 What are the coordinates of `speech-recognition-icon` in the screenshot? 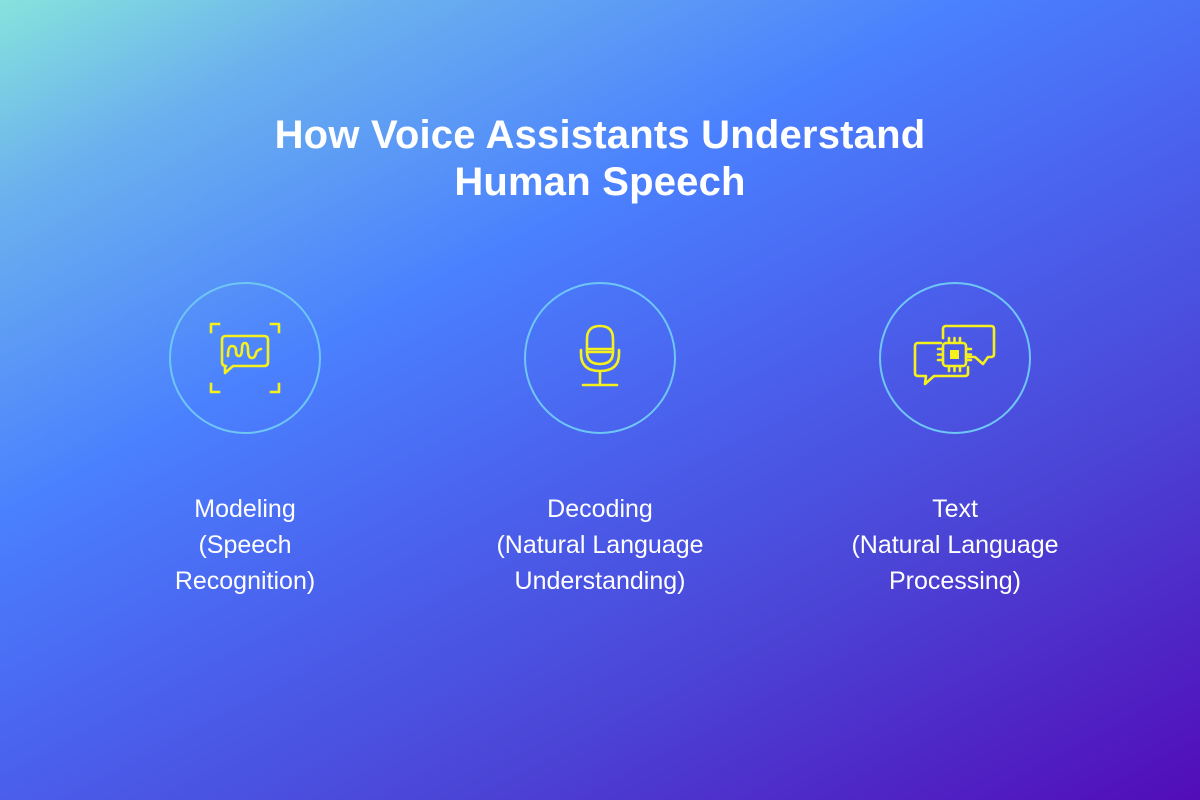 It's located at (245, 358).